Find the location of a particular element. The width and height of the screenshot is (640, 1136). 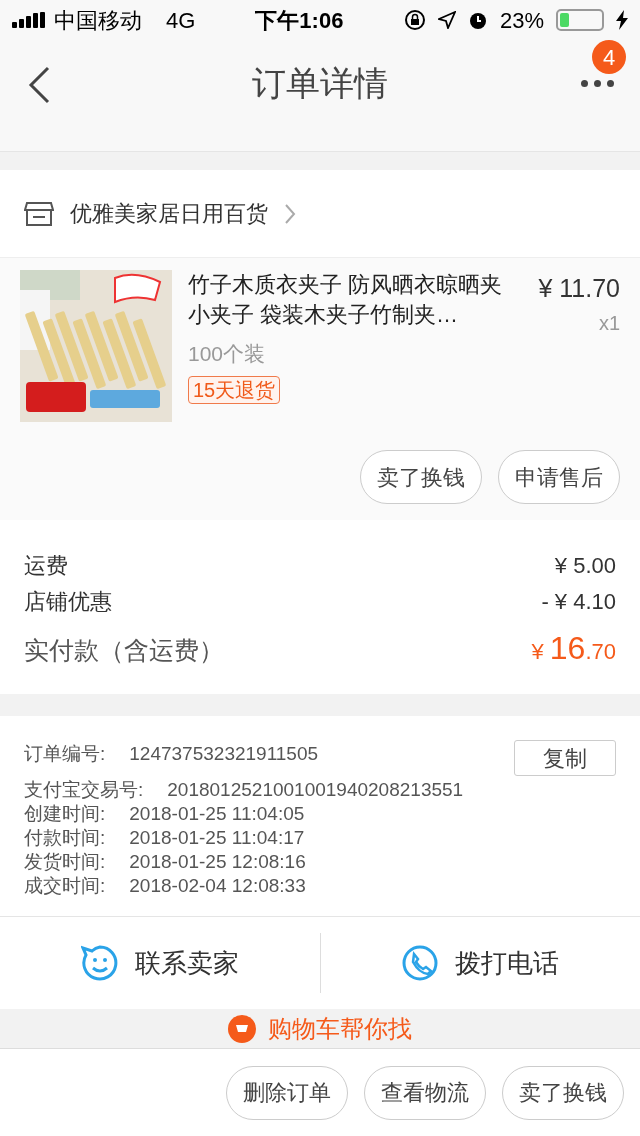

info-value: 2018012521001001940208213551 is located at coordinates (315, 790).